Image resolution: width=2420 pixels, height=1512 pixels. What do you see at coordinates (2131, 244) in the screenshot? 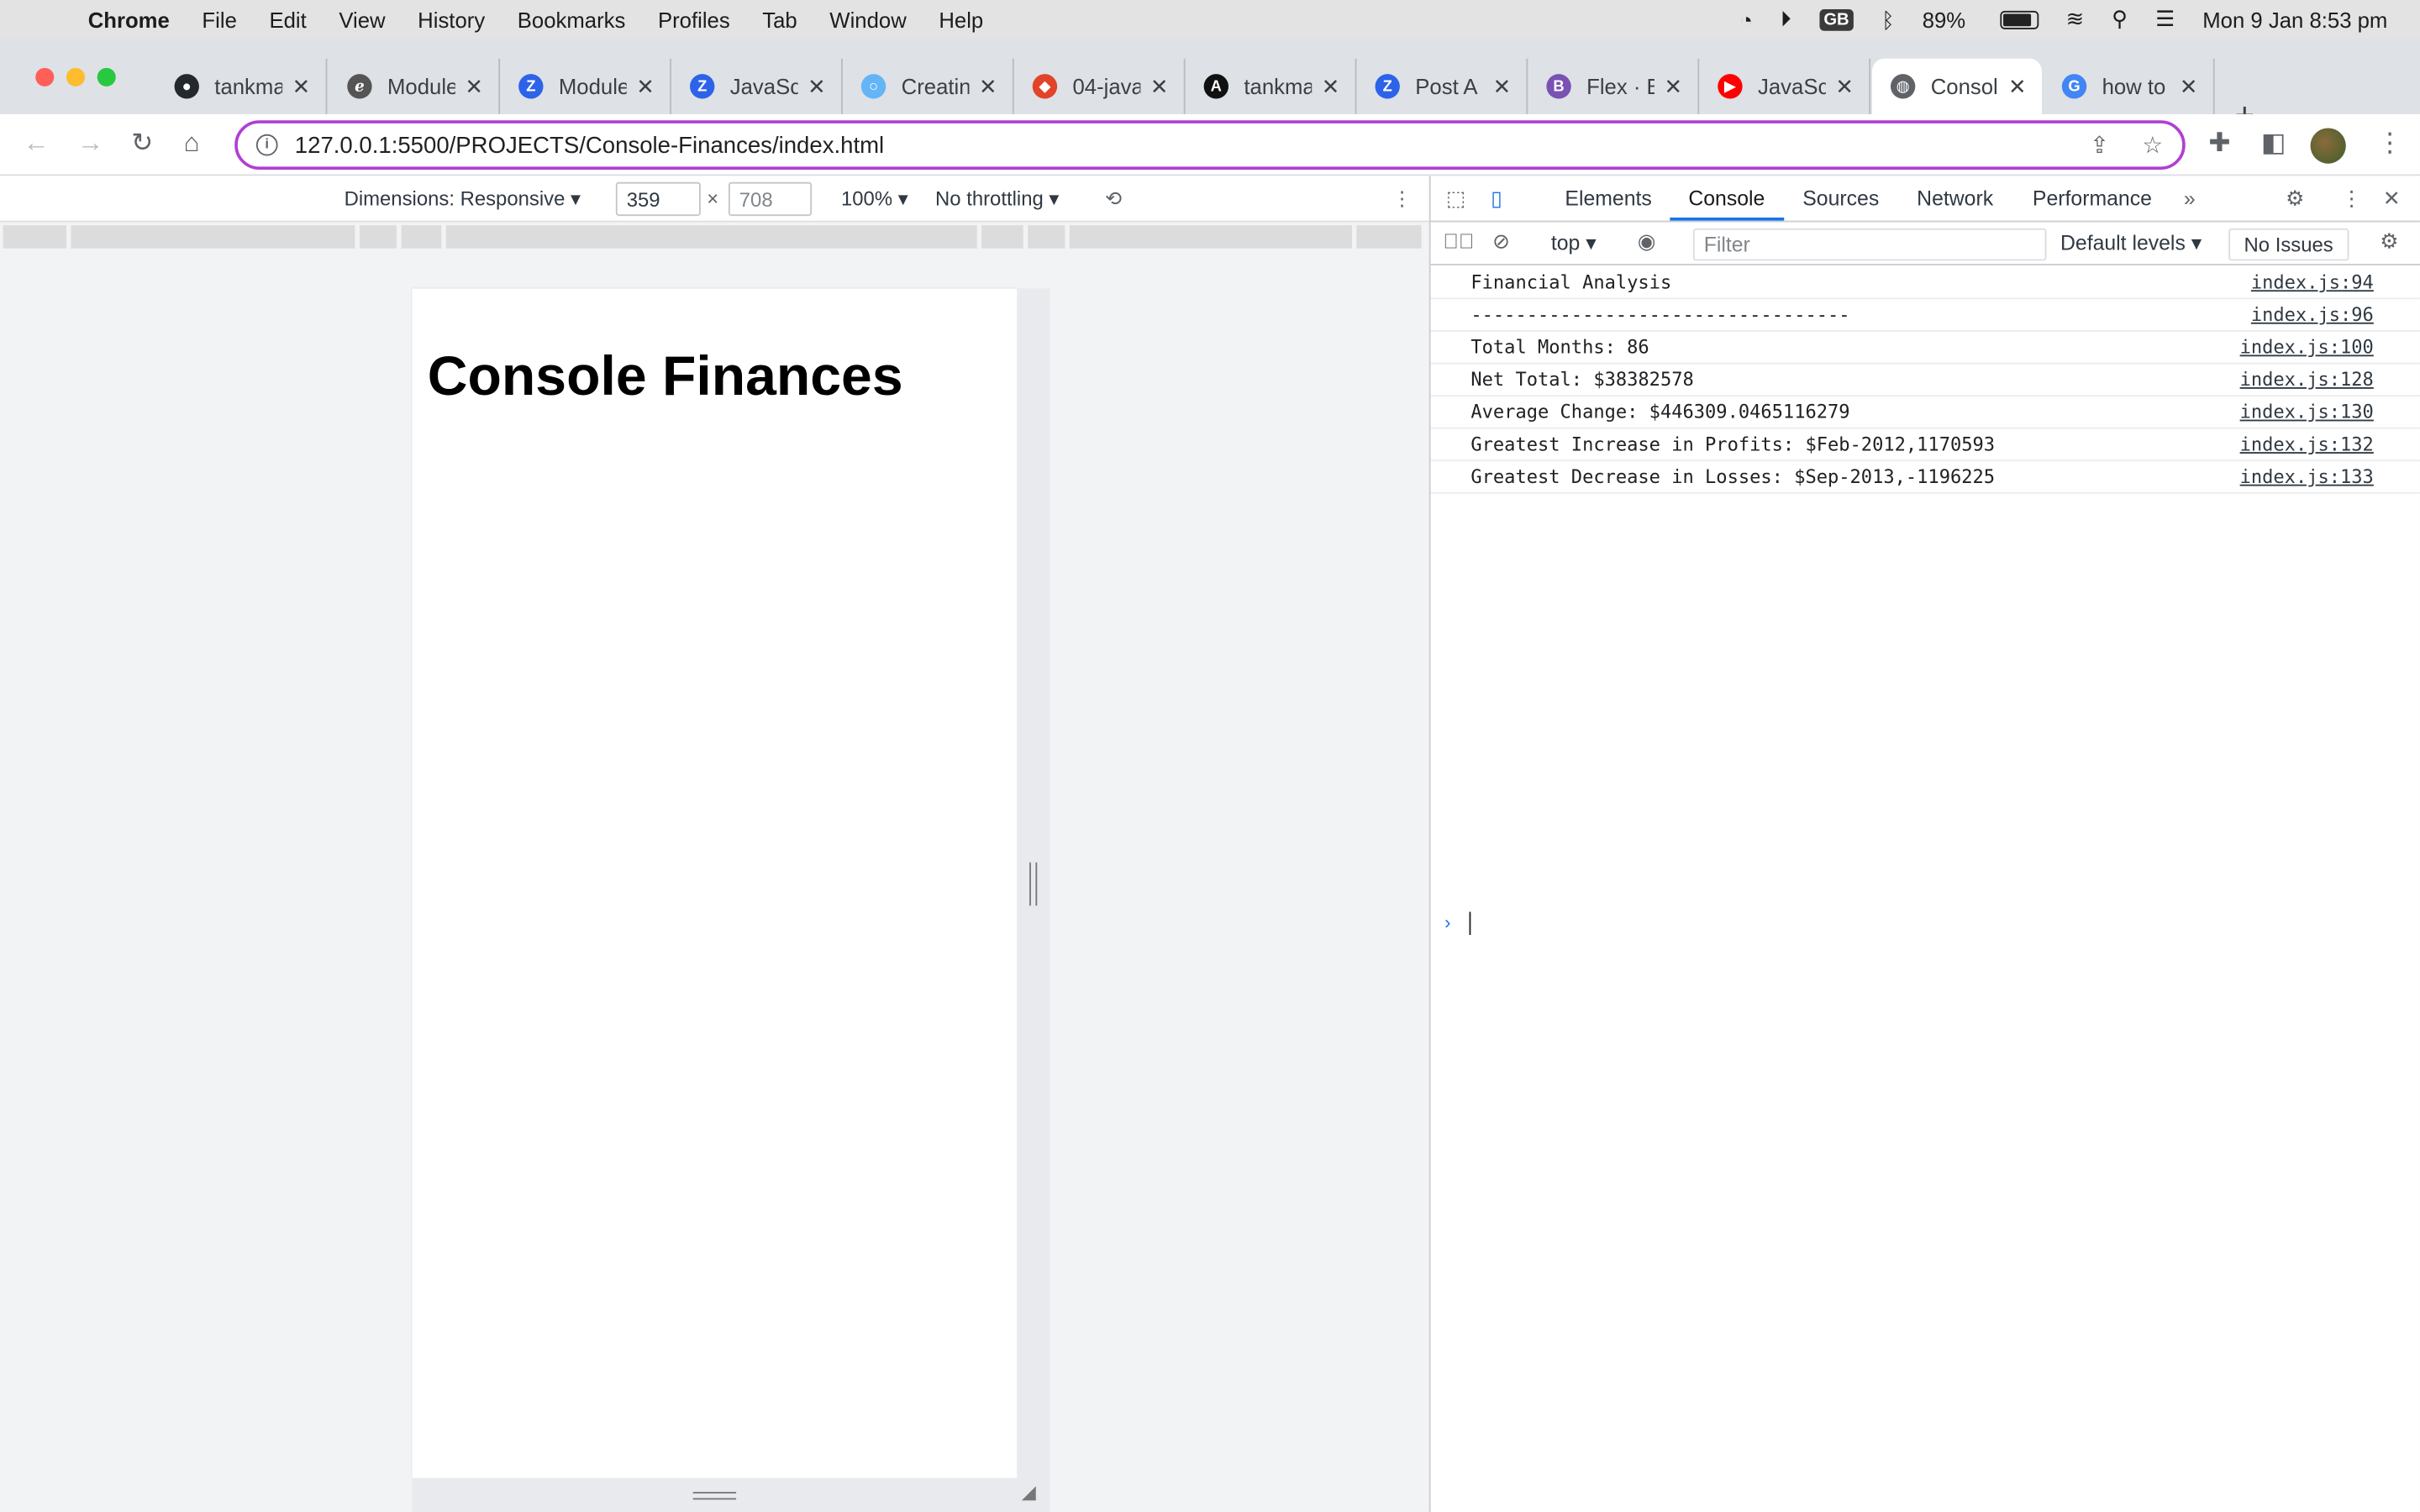
I see `log-levels-dropdown: Default levels ▾` at bounding box center [2131, 244].